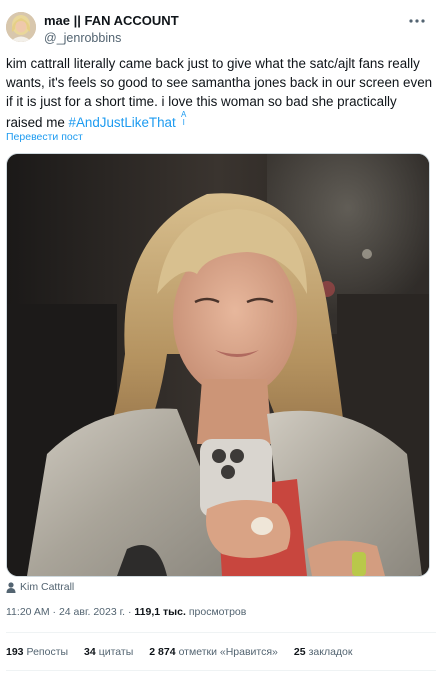 This screenshot has width=441, height=675. Describe the element at coordinates (90, 652) in the screenshot. I see `quotes-count: 34` at that location.